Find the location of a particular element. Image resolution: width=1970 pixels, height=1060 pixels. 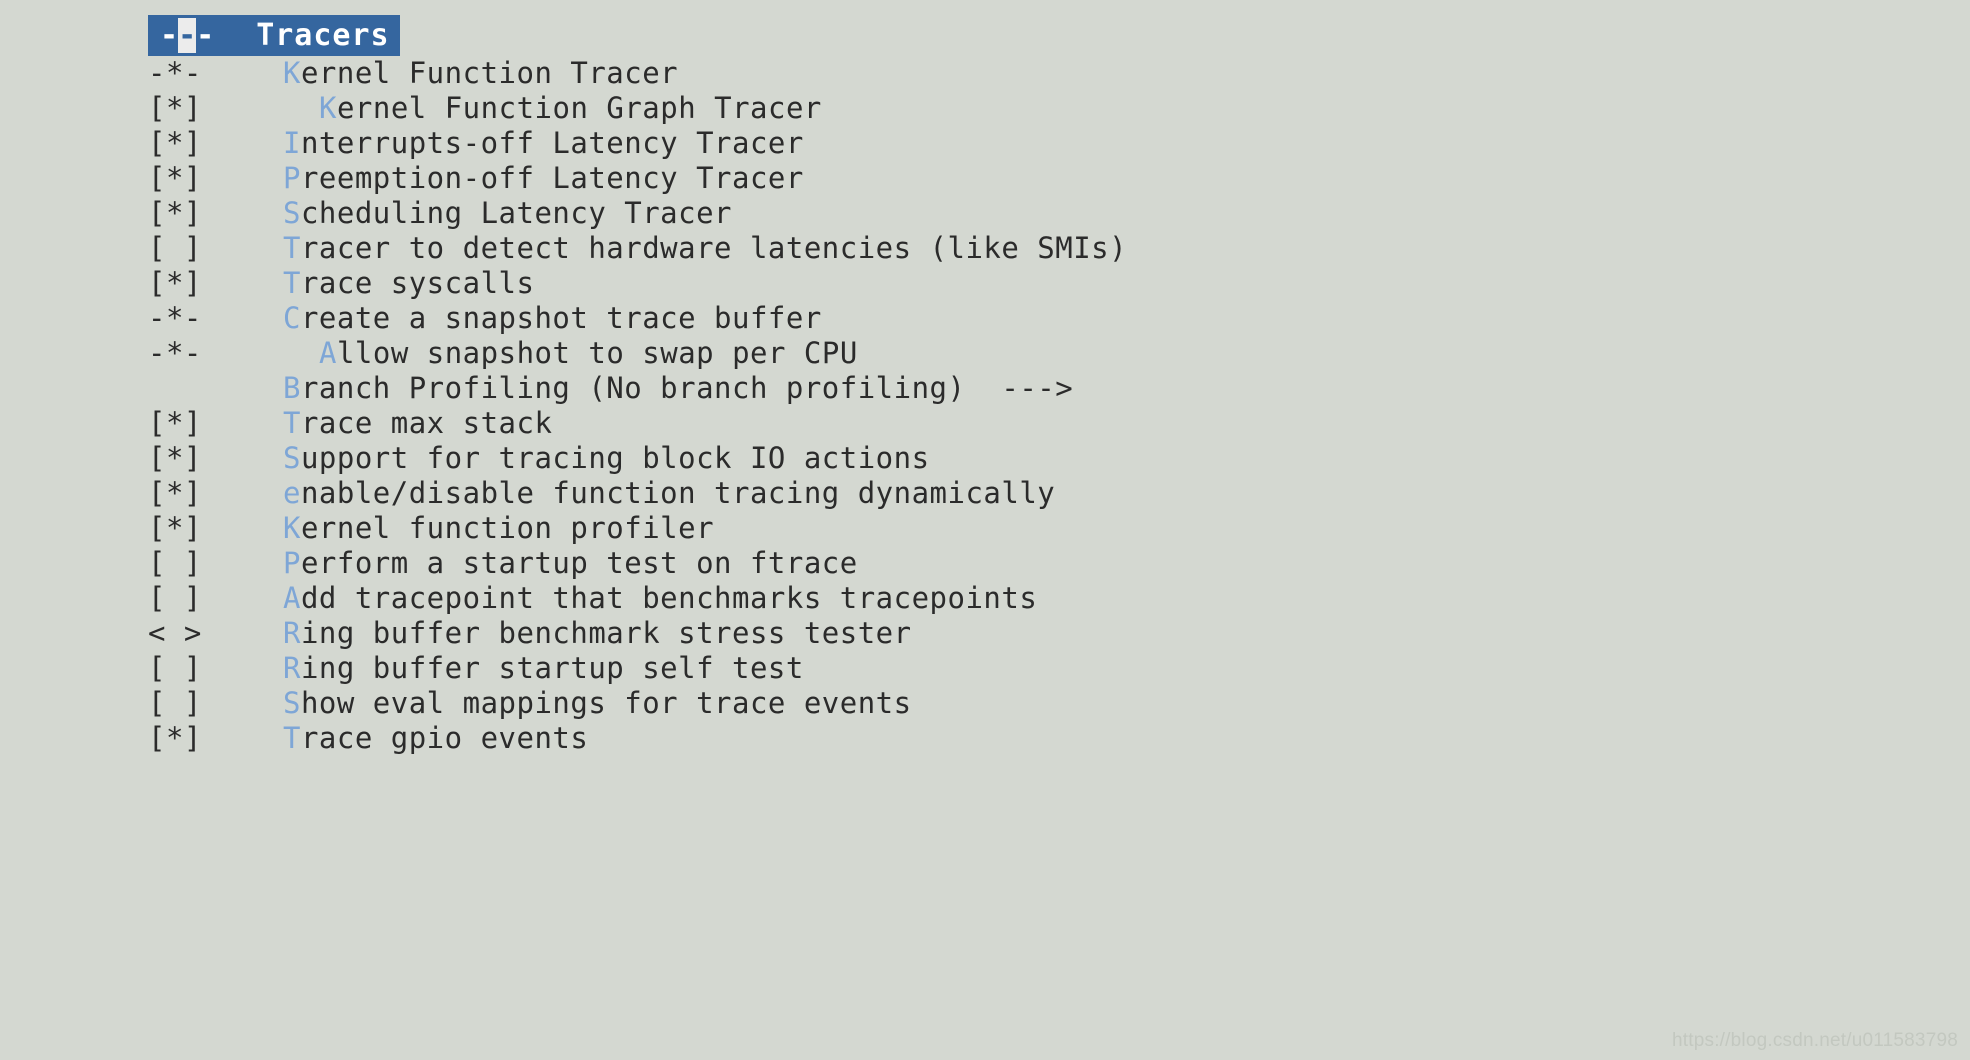

cursor-block: - is located at coordinates (187, 35).